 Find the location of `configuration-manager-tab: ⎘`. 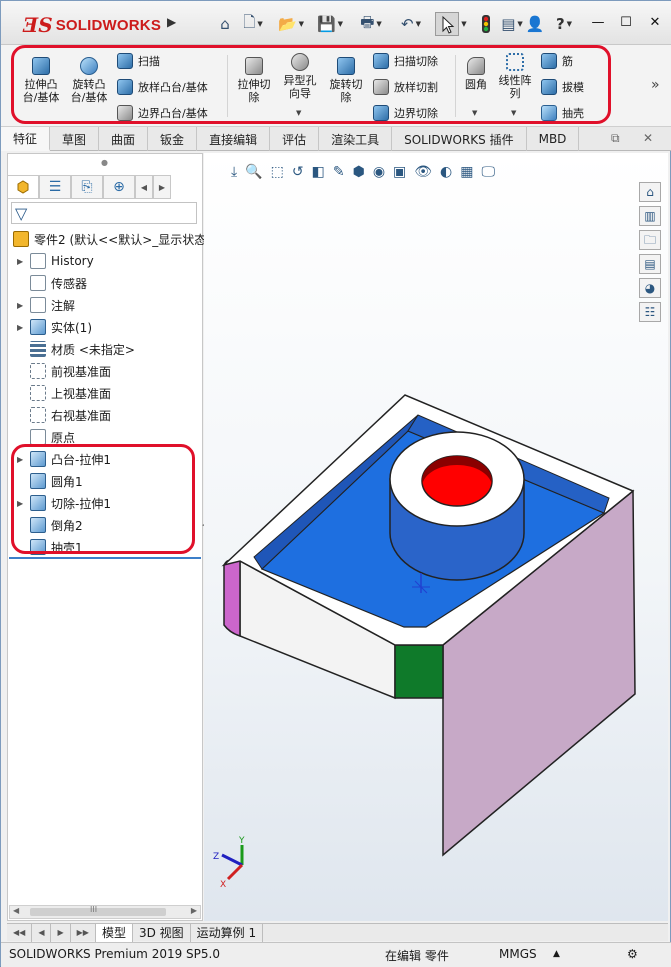

configuration-manager-tab: ⎘ is located at coordinates (87, 187).